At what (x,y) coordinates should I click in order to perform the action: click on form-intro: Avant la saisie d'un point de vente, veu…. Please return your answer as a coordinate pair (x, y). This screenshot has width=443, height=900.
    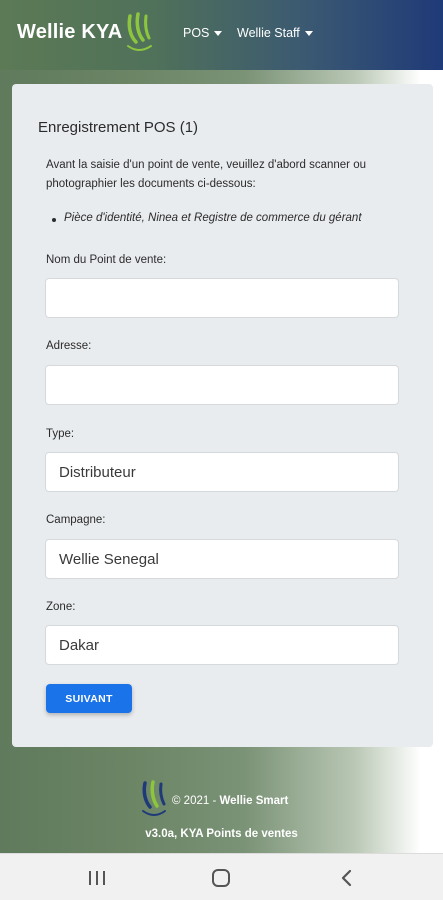
    Looking at the image, I should click on (206, 174).